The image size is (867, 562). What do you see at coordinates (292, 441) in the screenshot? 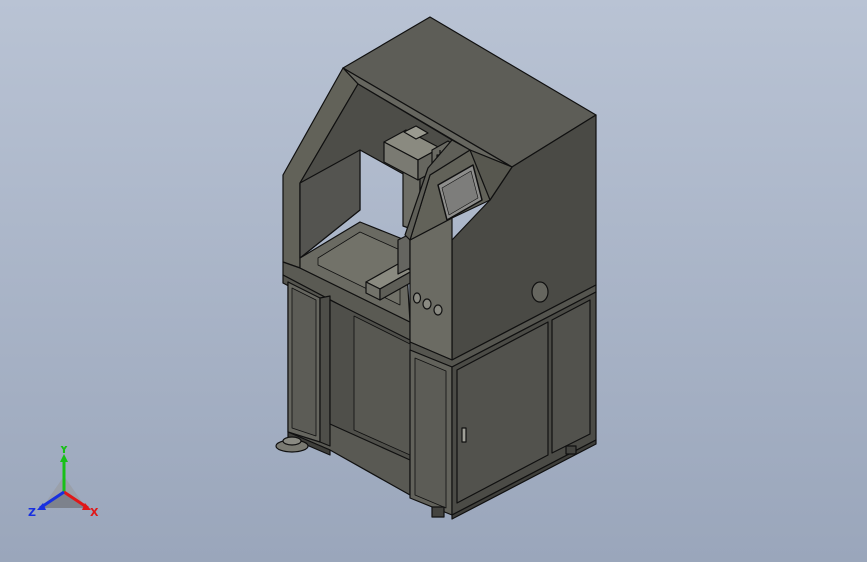
I see `leveling-foot-cap` at bounding box center [292, 441].